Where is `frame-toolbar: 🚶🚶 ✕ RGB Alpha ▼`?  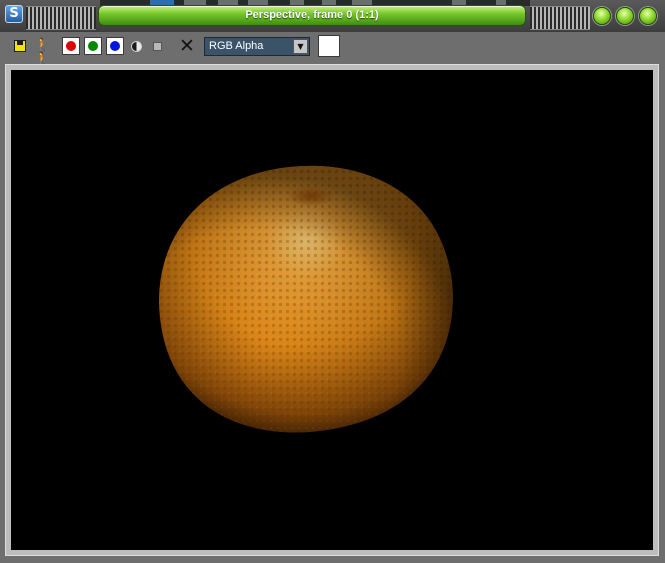
frame-toolbar: 🚶🚶 ✕ RGB Alpha ▼ is located at coordinates (332, 49).